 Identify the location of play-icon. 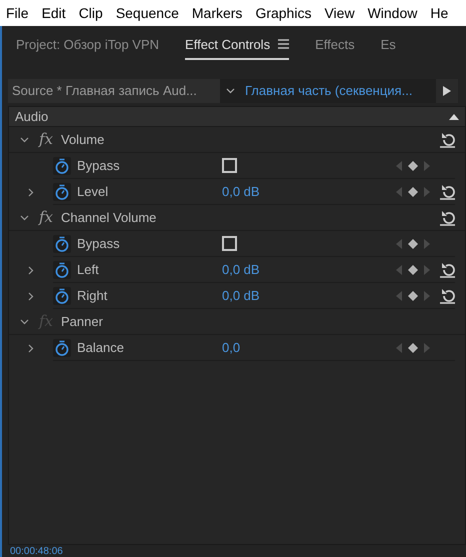
(447, 91).